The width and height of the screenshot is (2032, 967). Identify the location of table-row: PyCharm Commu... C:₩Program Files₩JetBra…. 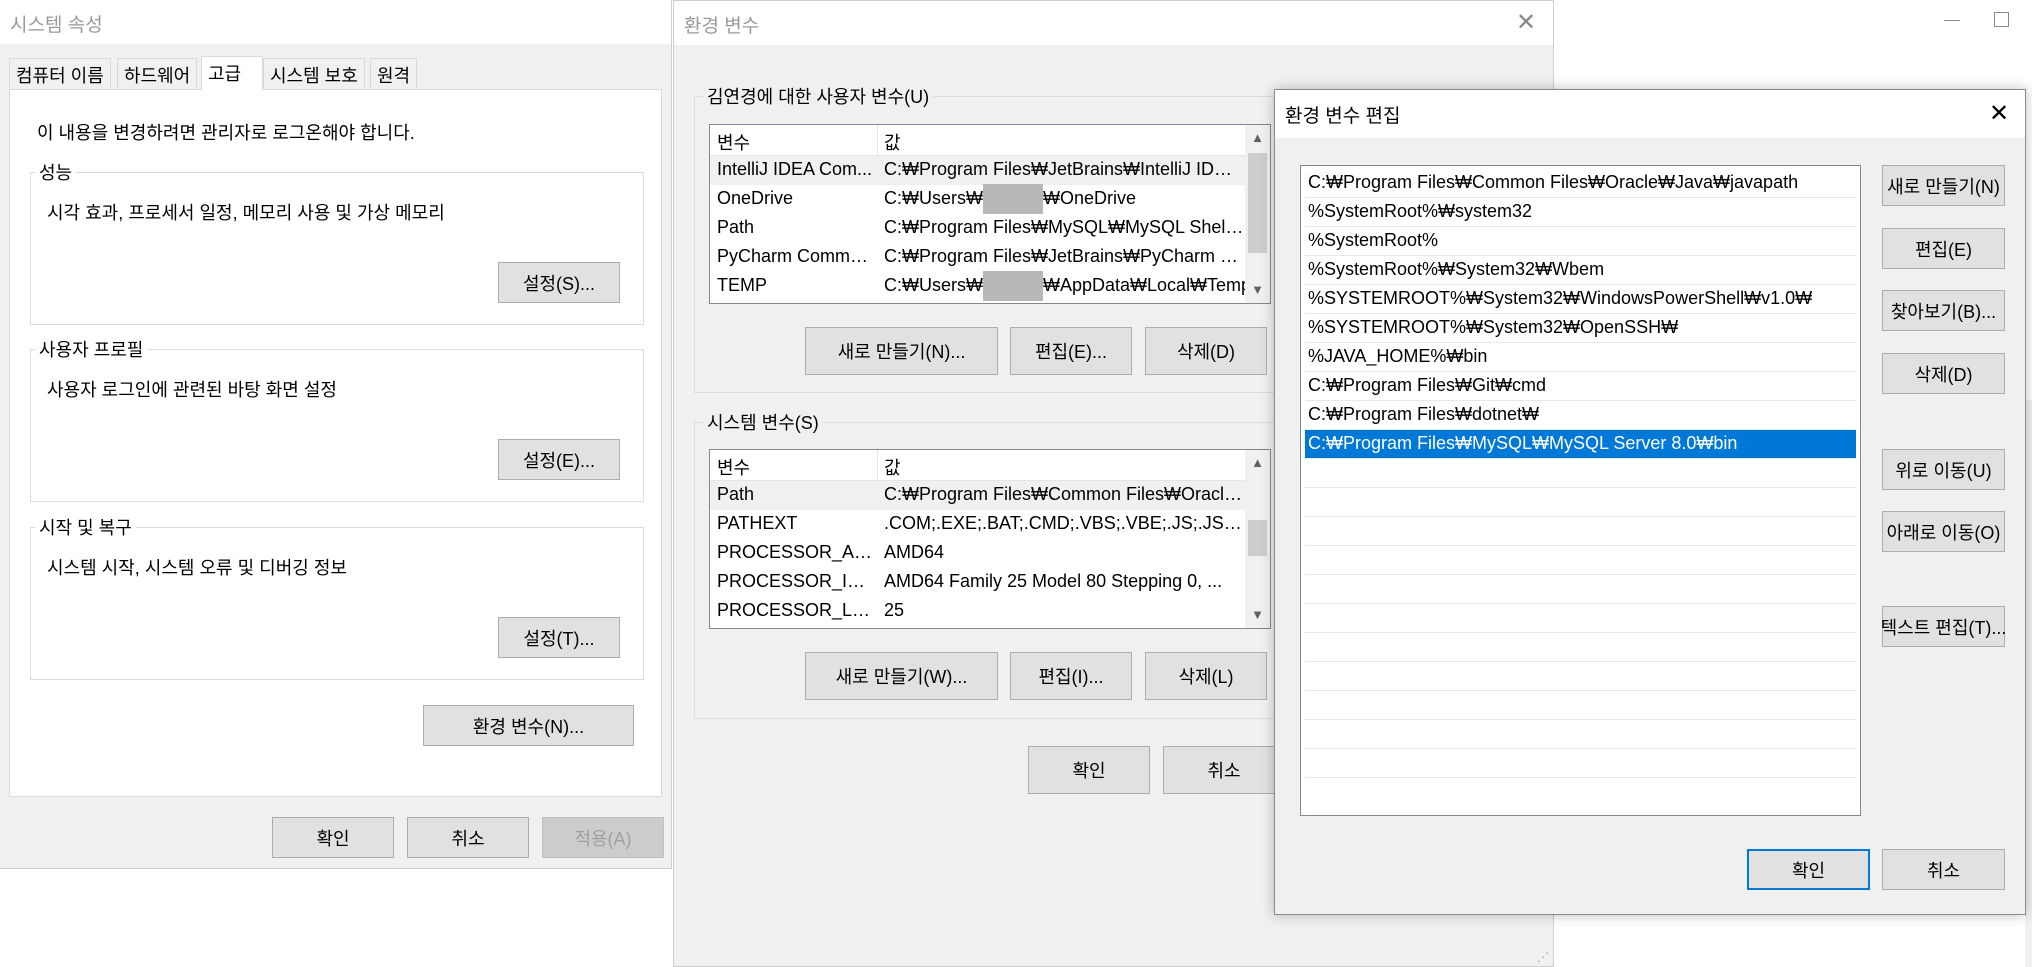
(978, 257).